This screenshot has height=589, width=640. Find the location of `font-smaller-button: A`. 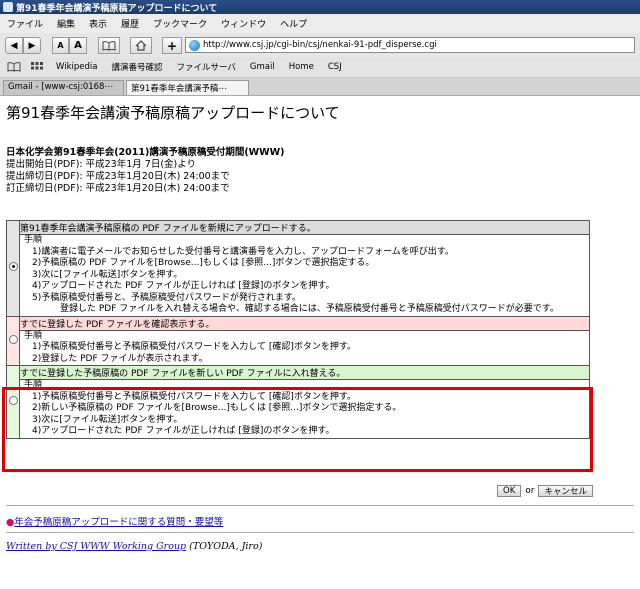

font-smaller-button: A is located at coordinates (60, 45).